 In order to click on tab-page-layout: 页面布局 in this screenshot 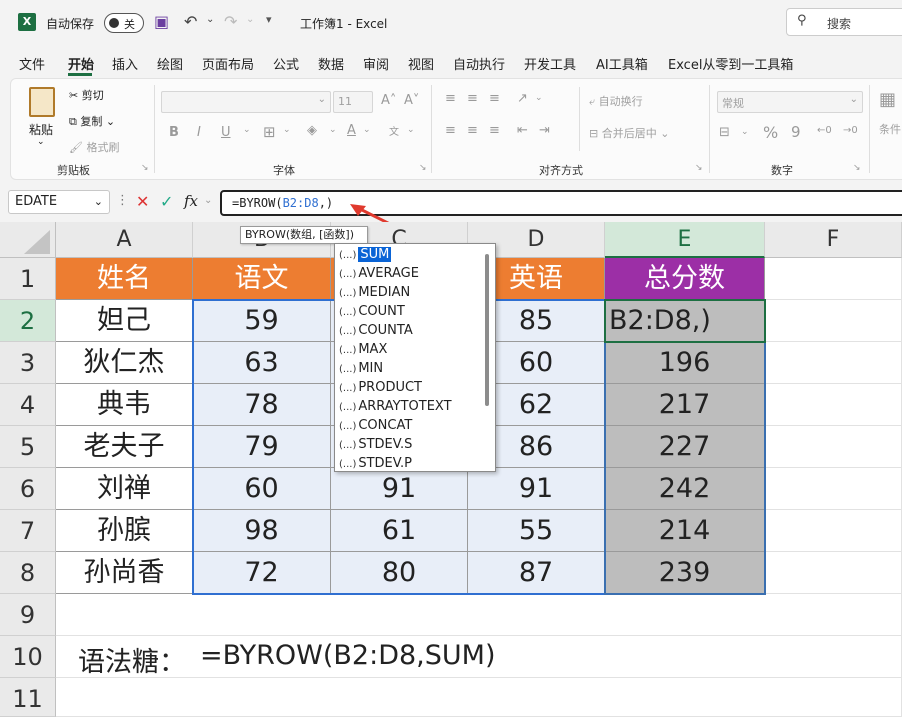, I will do `click(228, 63)`.